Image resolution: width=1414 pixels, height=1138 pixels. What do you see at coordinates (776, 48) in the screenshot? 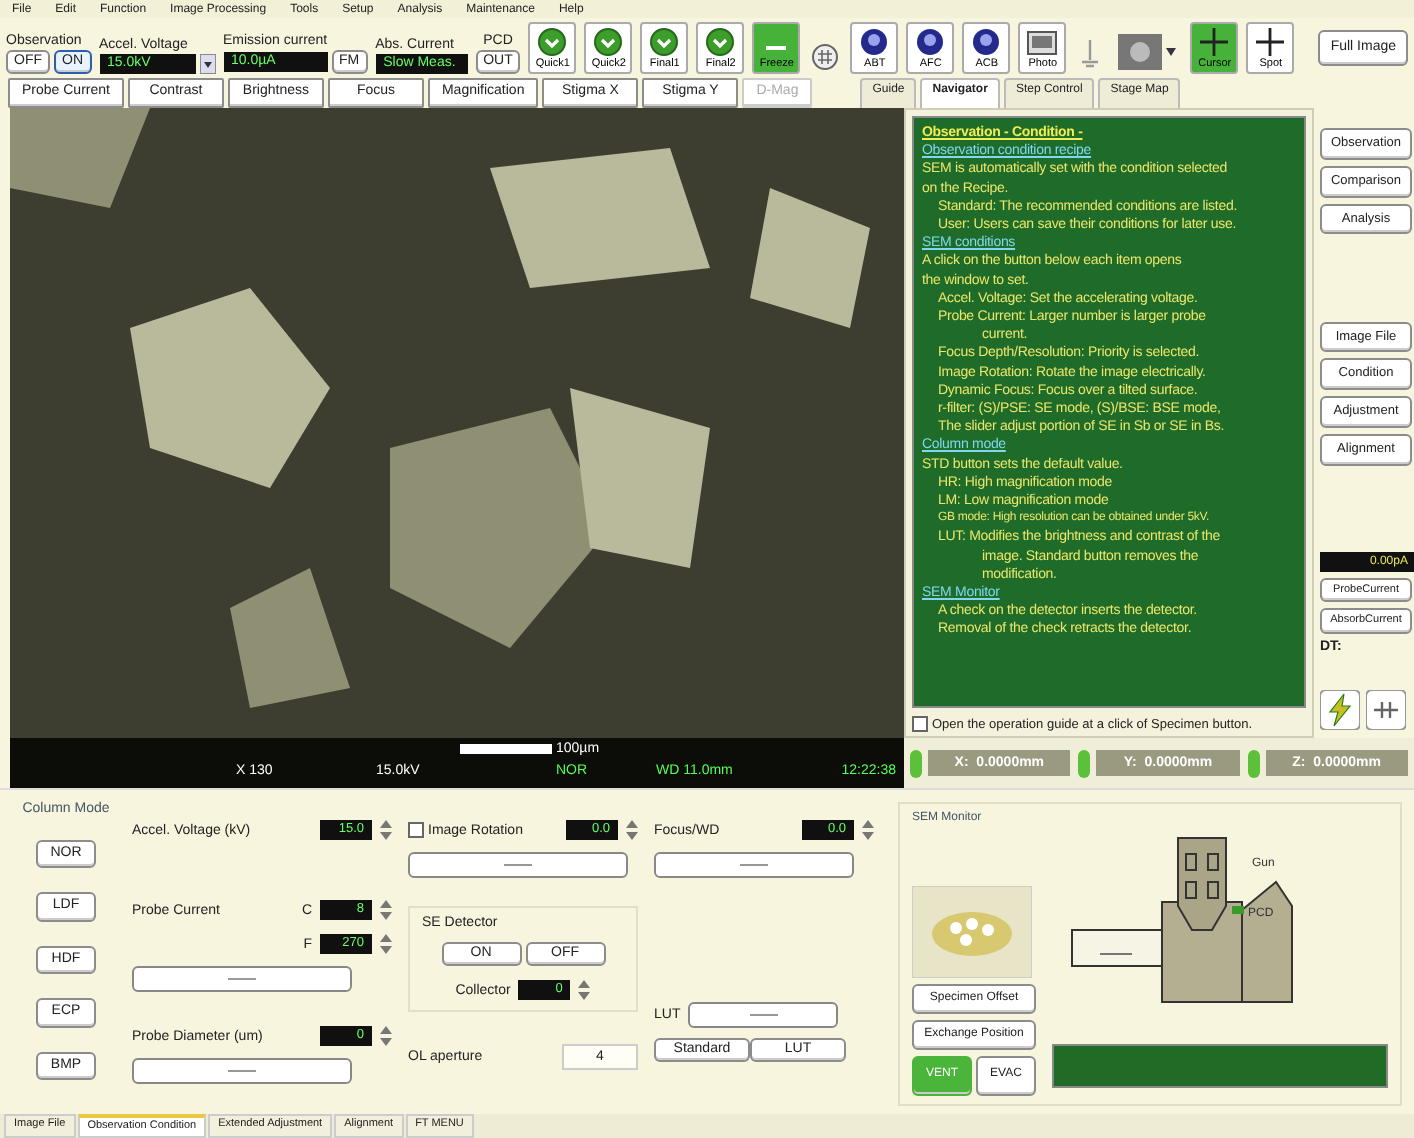
I see `dash-icon` at bounding box center [776, 48].